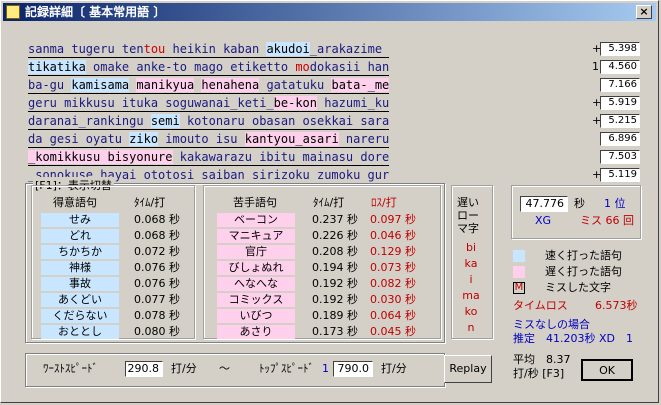 The height and width of the screenshot is (405, 661). I want to click on good-word-time: 0.077 秒, so click(157, 299).